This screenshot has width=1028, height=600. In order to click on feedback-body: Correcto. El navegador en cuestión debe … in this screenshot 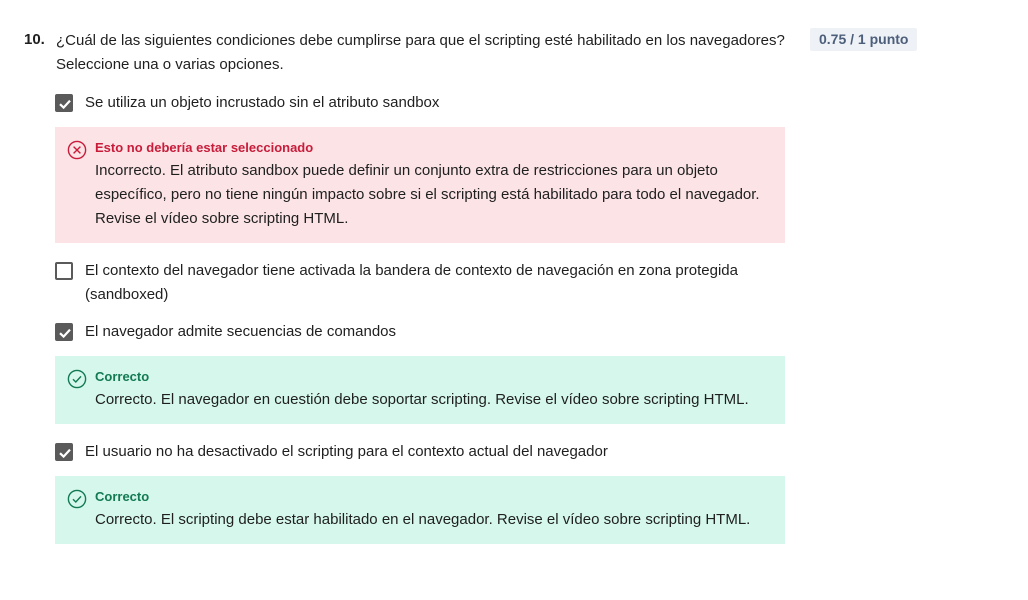, I will do `click(422, 399)`.